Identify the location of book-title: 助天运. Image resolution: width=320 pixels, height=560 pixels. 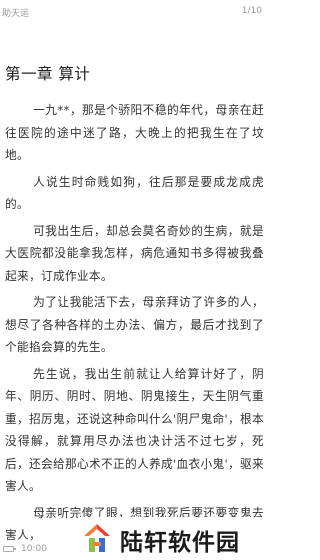
(16, 14).